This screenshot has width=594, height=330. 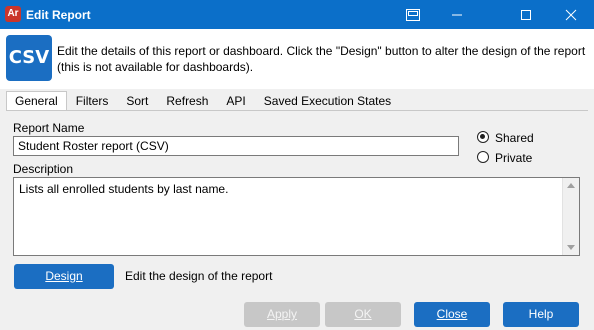 I want to click on design-hint: Edit the design of the report, so click(x=199, y=276).